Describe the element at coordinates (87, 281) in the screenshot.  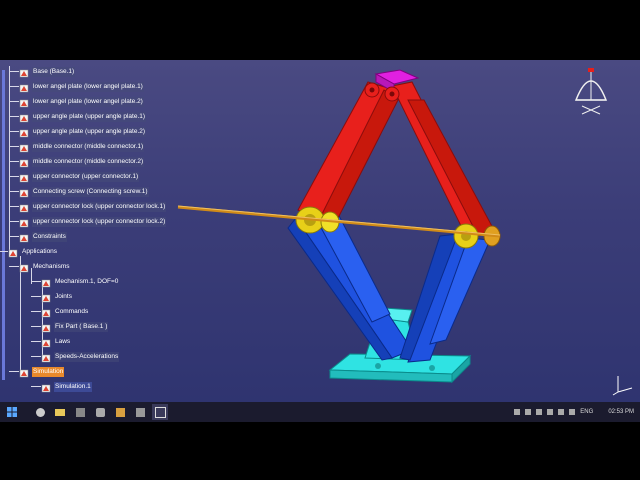
I see `tree-item-mechanism-1-label: Mechanism.1, DOF=0` at that location.